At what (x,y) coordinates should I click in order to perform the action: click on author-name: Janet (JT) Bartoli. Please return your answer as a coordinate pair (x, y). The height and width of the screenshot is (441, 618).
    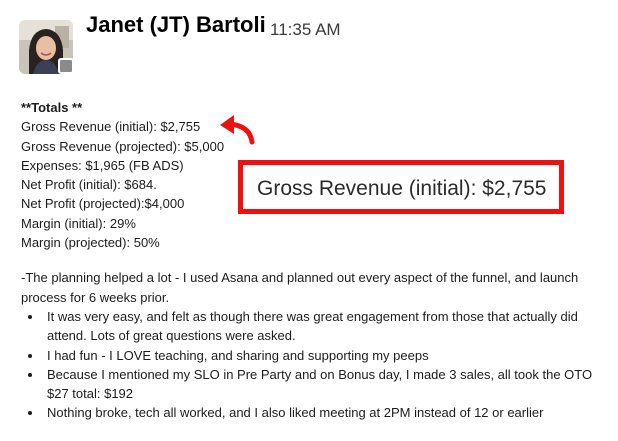
    Looking at the image, I should click on (176, 25).